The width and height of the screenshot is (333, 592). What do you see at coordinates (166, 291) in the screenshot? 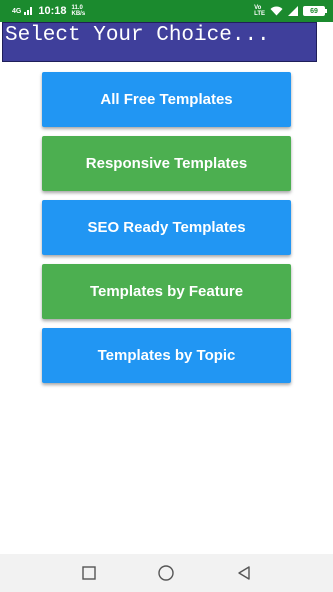
I see `templates-by-feature-button: Templates by Feature` at bounding box center [166, 291].